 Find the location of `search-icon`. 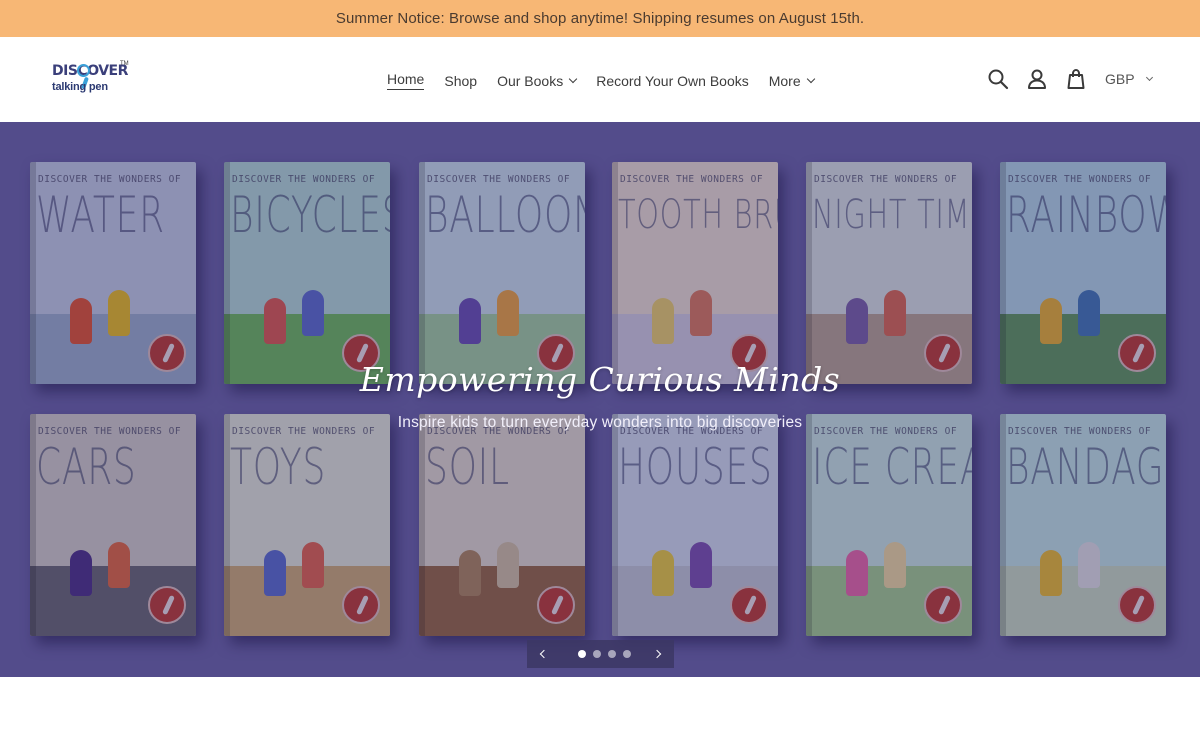

search-icon is located at coordinates (998, 79).